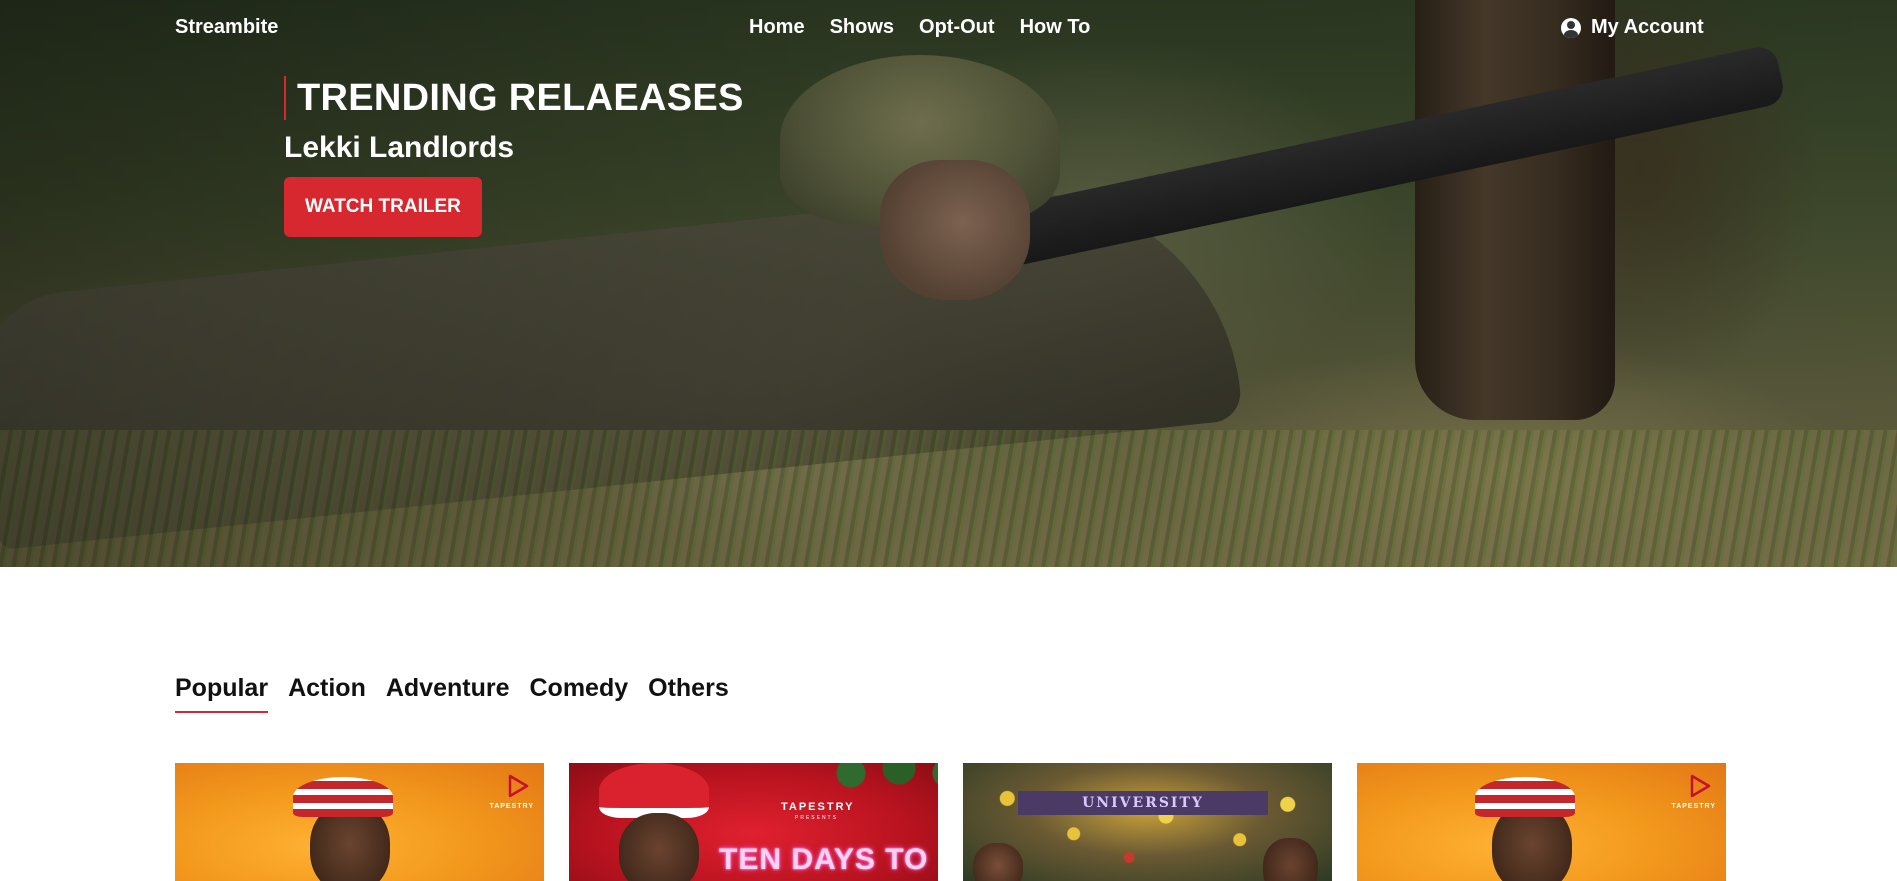 The image size is (1897, 881). What do you see at coordinates (226, 27) in the screenshot?
I see `brand-logo: Streambite` at bounding box center [226, 27].